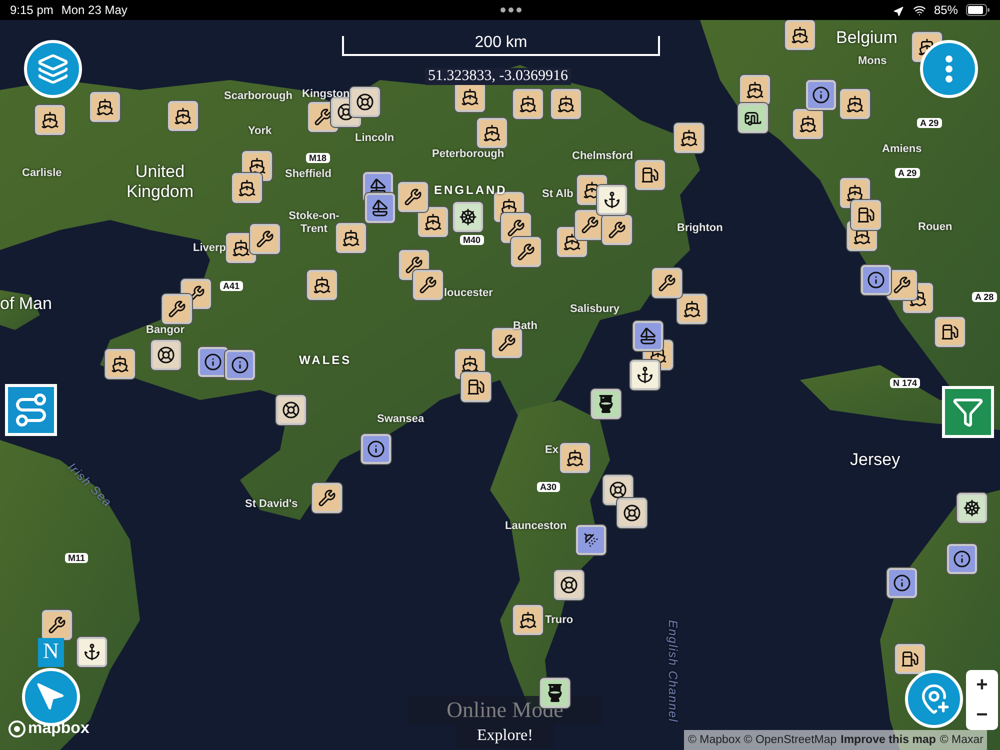 Image resolution: width=1000 pixels, height=750 pixels. I want to click on zoom-in-button: +, so click(982, 685).